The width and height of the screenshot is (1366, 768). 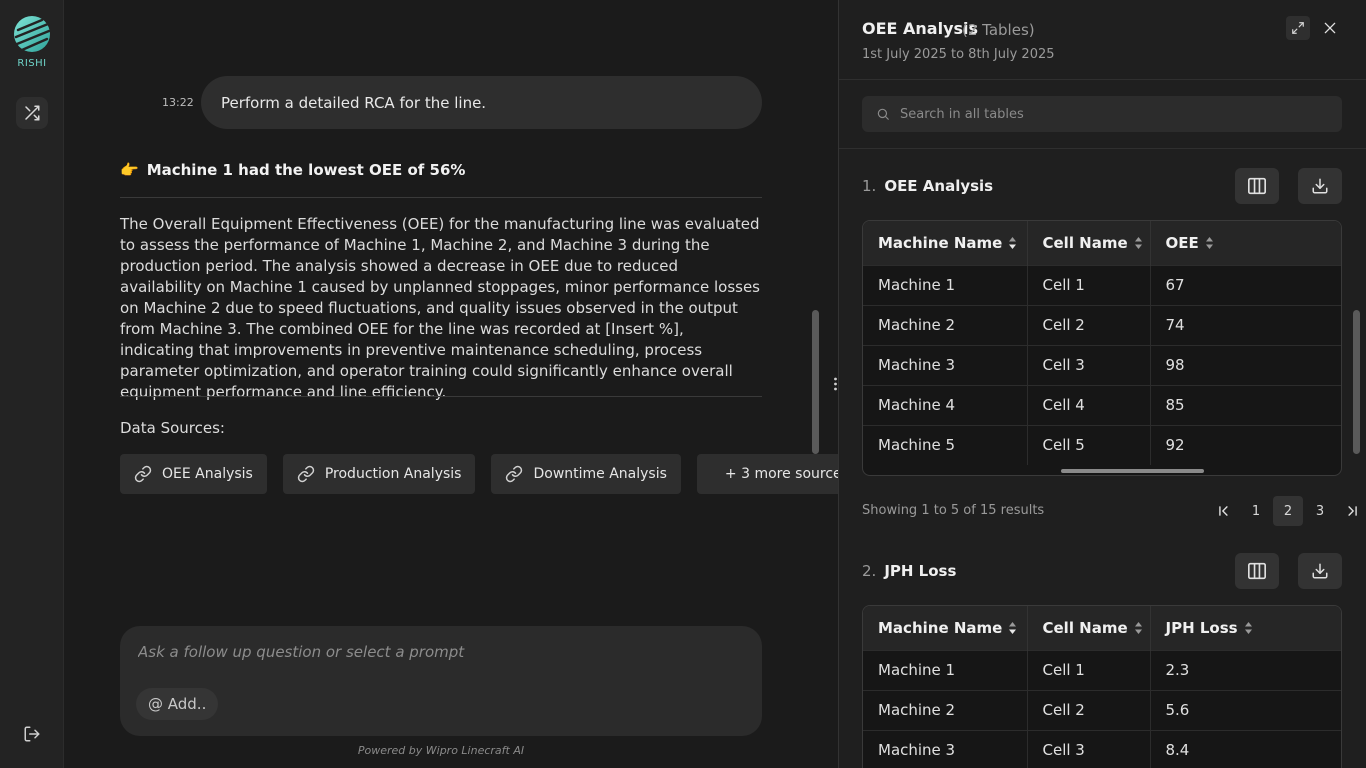 I want to click on answer-headline-text: Machine 1 had the lowest OEE of 56%, so click(x=306, y=170).